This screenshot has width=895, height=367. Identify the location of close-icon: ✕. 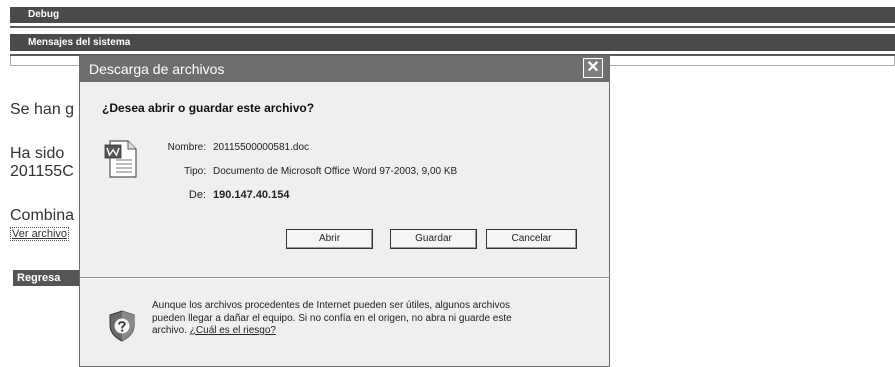
(593, 67).